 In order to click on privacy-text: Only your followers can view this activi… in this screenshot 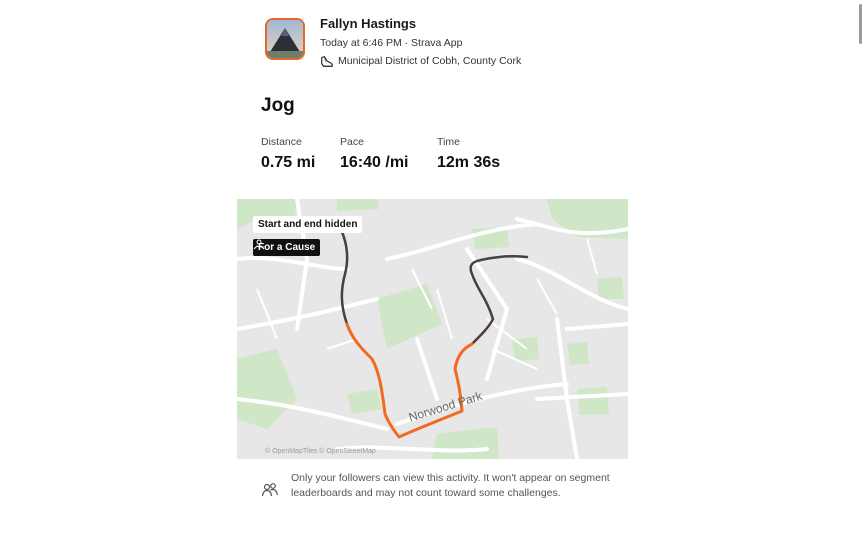, I will do `click(450, 485)`.